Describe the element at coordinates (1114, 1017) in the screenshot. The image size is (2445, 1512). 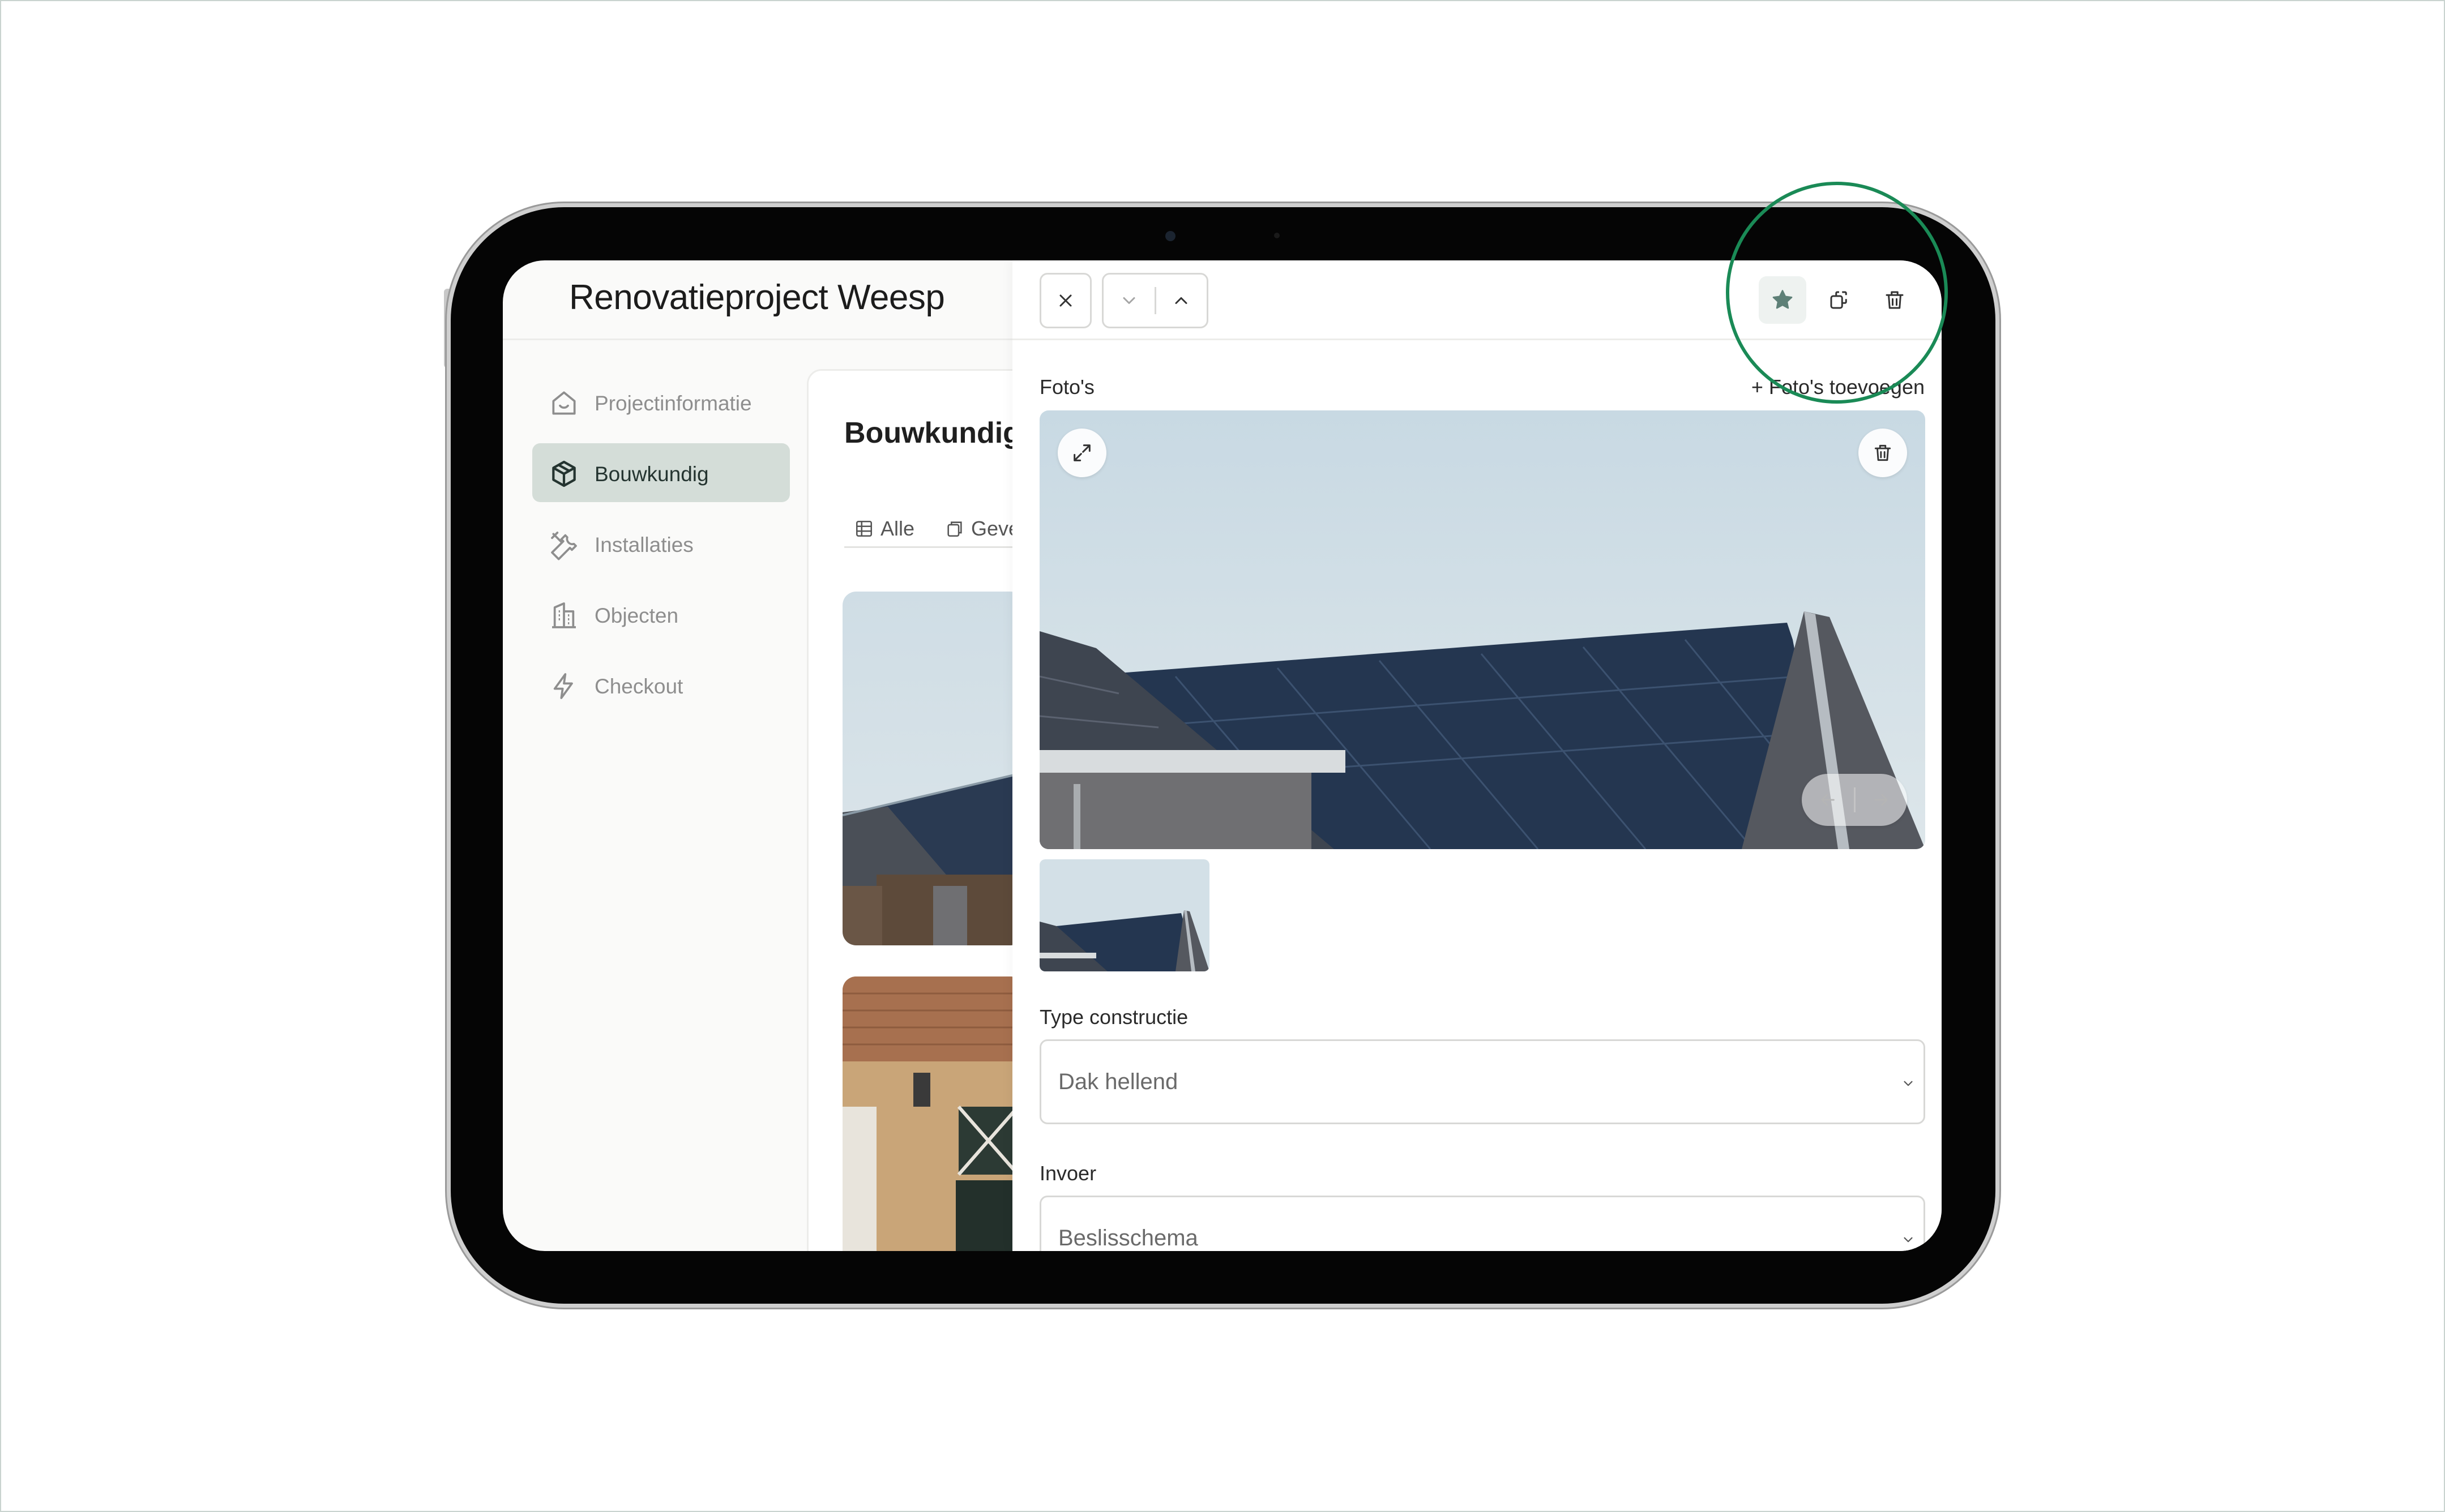
I see `field-label: Type constructie` at that location.